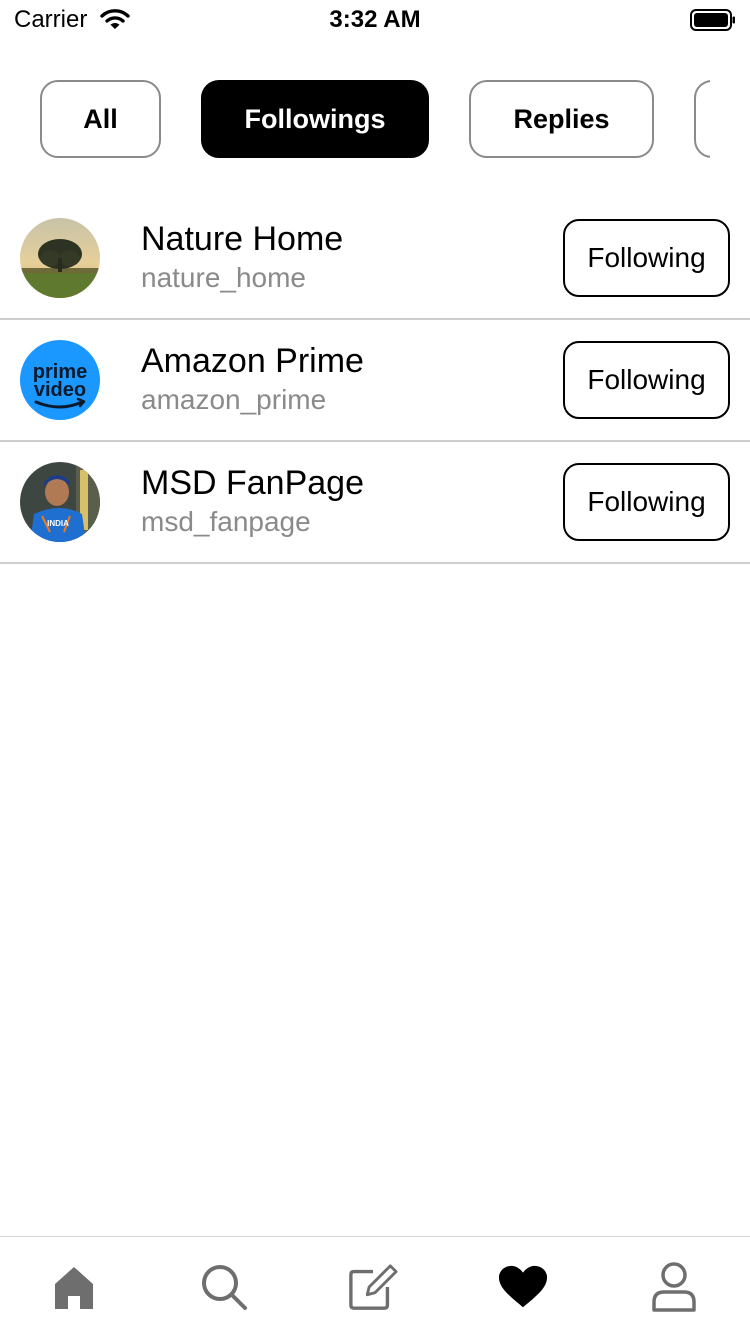 This screenshot has width=750, height=1335. I want to click on account-handle: nature_home, so click(224, 277).